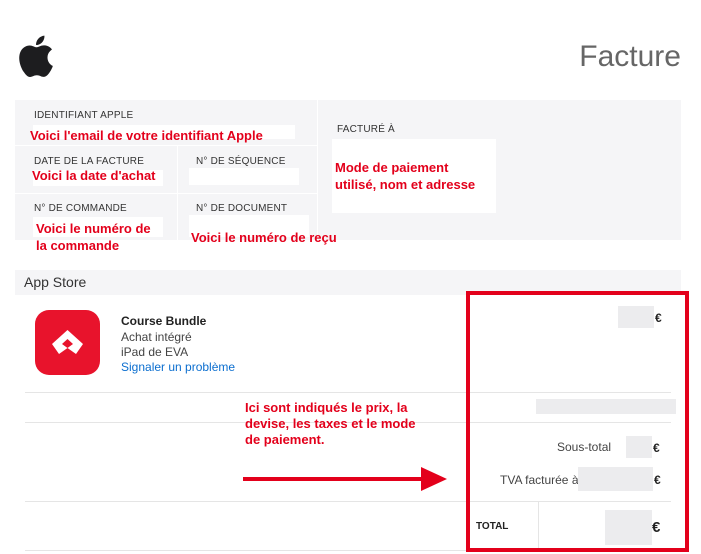  What do you see at coordinates (55, 282) in the screenshot?
I see `section-title: App Store` at bounding box center [55, 282].